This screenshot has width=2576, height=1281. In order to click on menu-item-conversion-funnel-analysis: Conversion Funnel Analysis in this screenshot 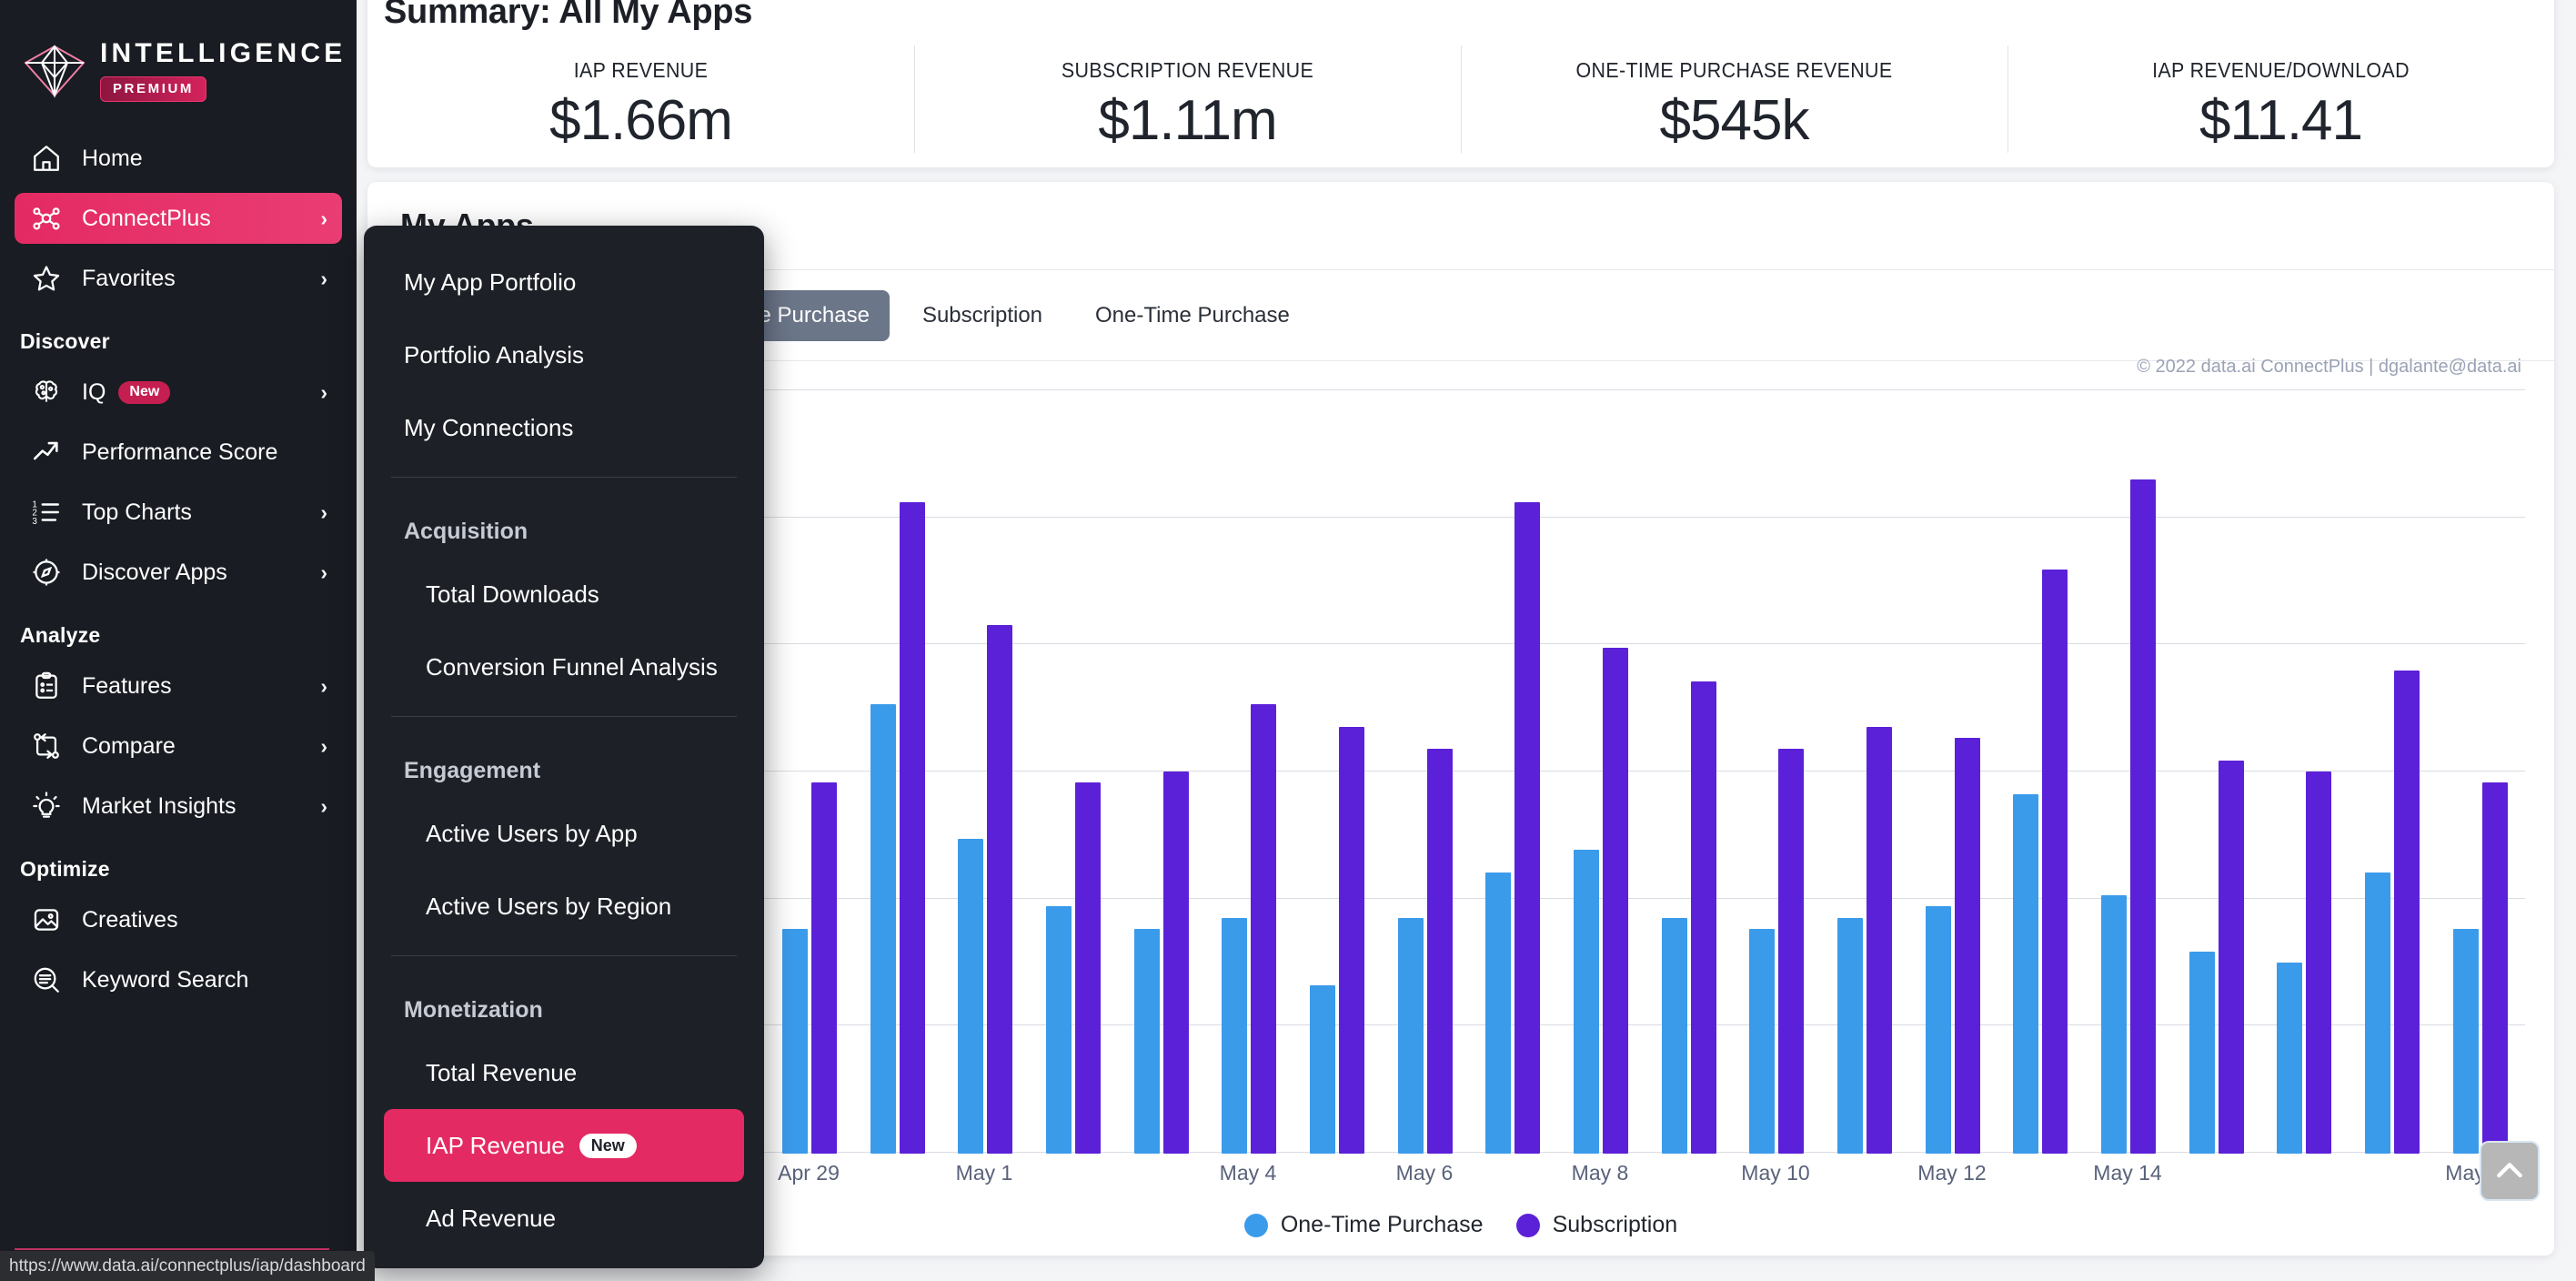, I will do `click(564, 667)`.